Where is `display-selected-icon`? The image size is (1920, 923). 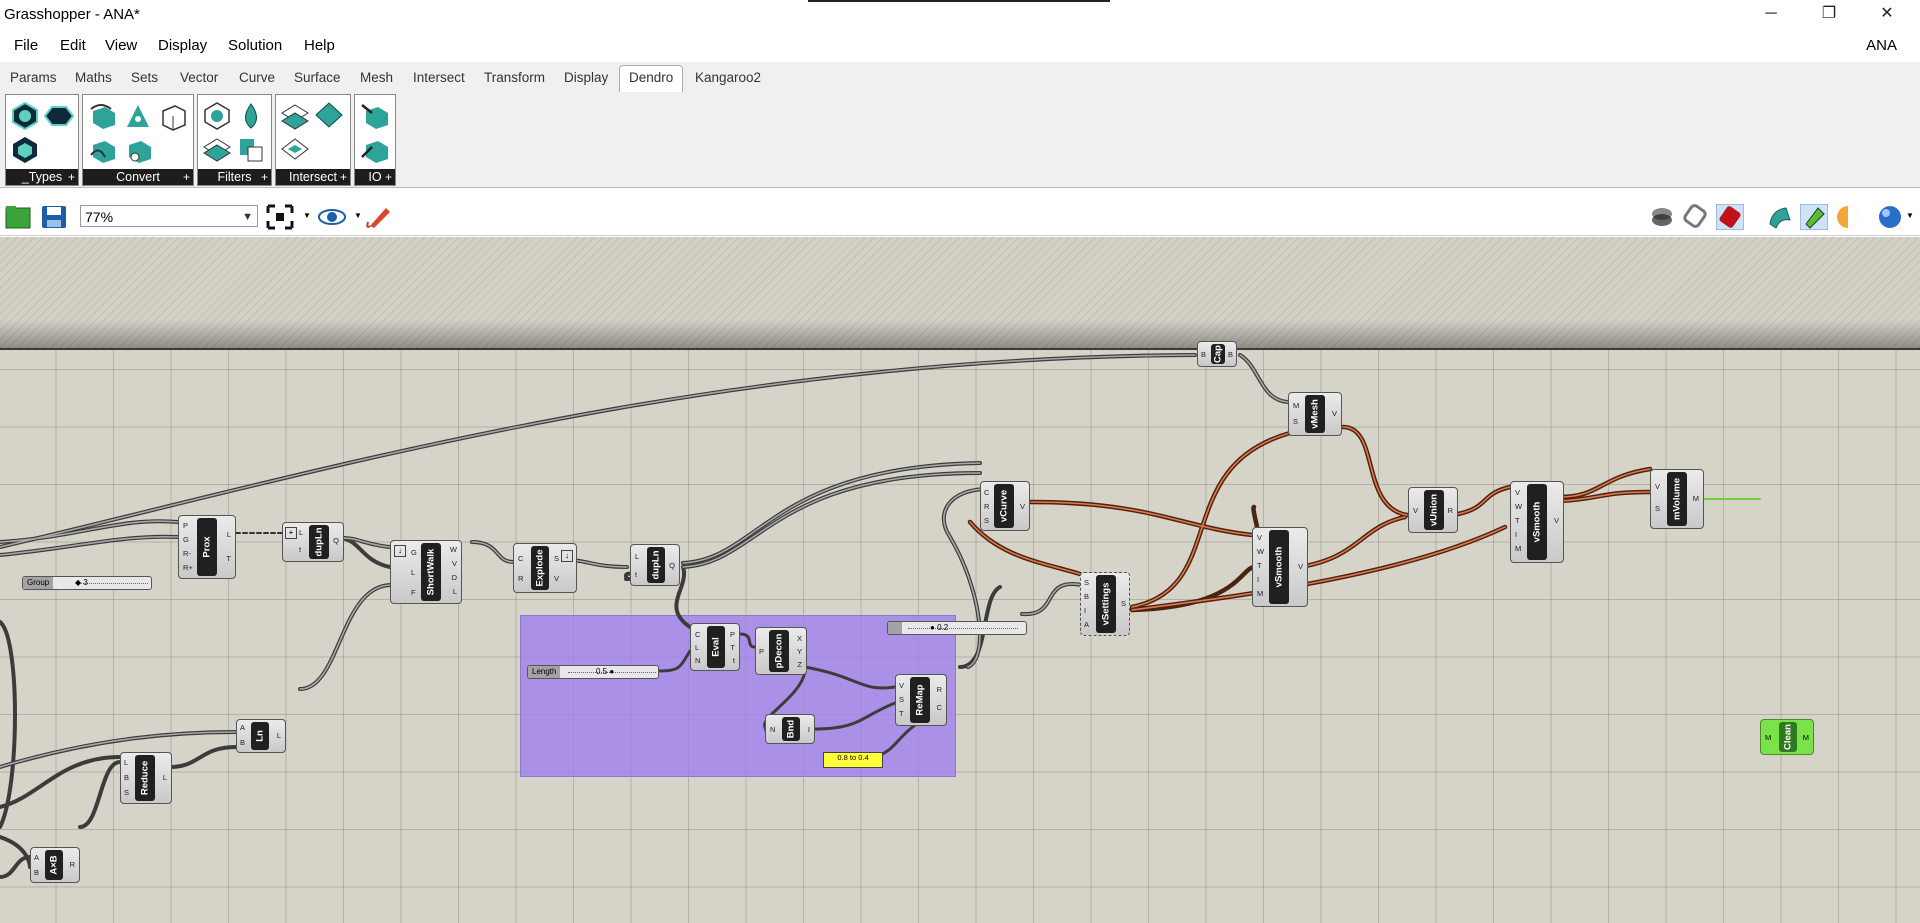 display-selected-icon is located at coordinates (1814, 217).